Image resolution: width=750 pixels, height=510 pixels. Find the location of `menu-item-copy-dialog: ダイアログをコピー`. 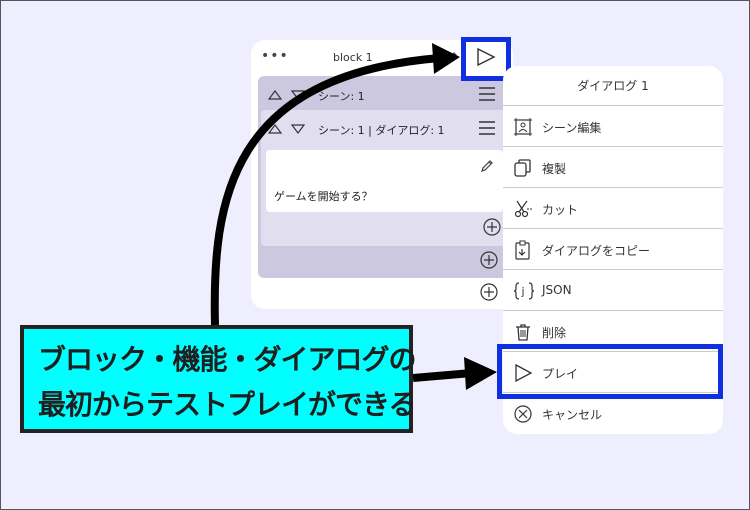

menu-item-copy-dialog: ダイアログをコピー is located at coordinates (613, 249).